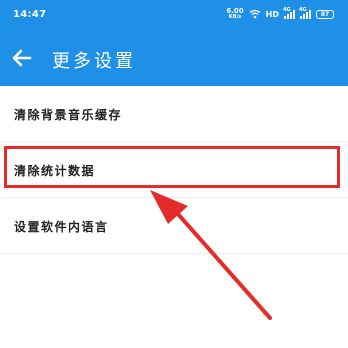  What do you see at coordinates (30, 14) in the screenshot?
I see `status-time: 14:47` at bounding box center [30, 14].